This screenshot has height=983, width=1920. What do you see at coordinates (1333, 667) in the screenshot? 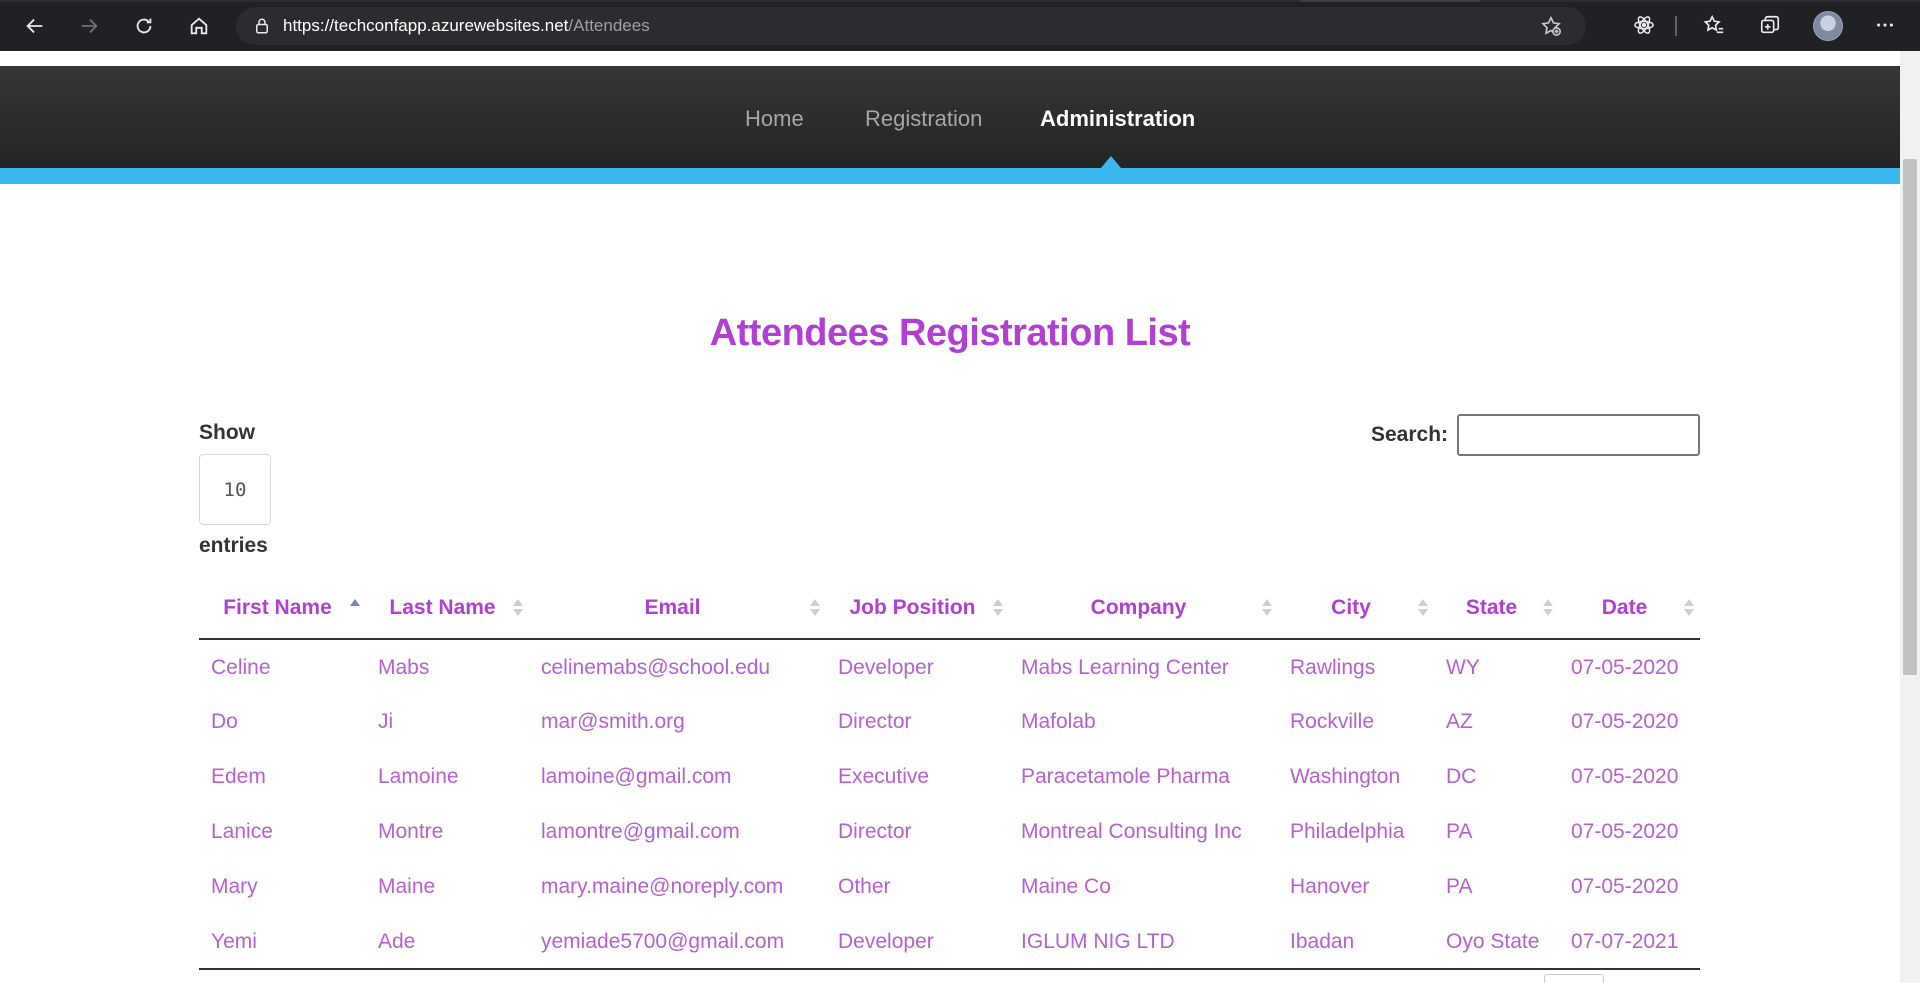
I see `cell-city: Rawlings` at bounding box center [1333, 667].